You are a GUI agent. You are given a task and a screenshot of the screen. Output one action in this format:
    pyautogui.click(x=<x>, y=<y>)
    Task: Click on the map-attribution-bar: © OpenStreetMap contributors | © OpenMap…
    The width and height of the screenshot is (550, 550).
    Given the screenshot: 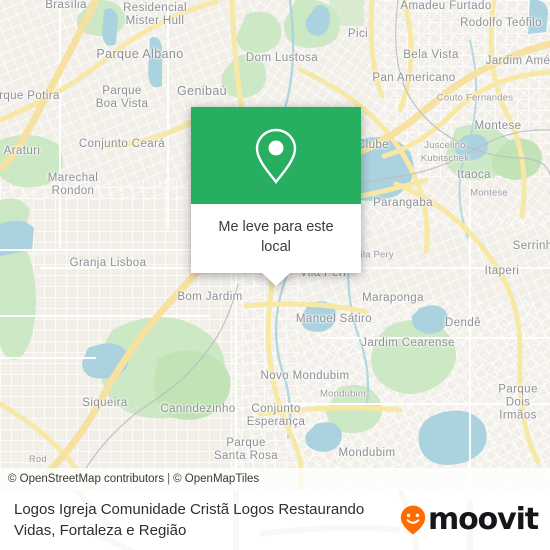 What is the action you would take?
    pyautogui.click(x=275, y=479)
    